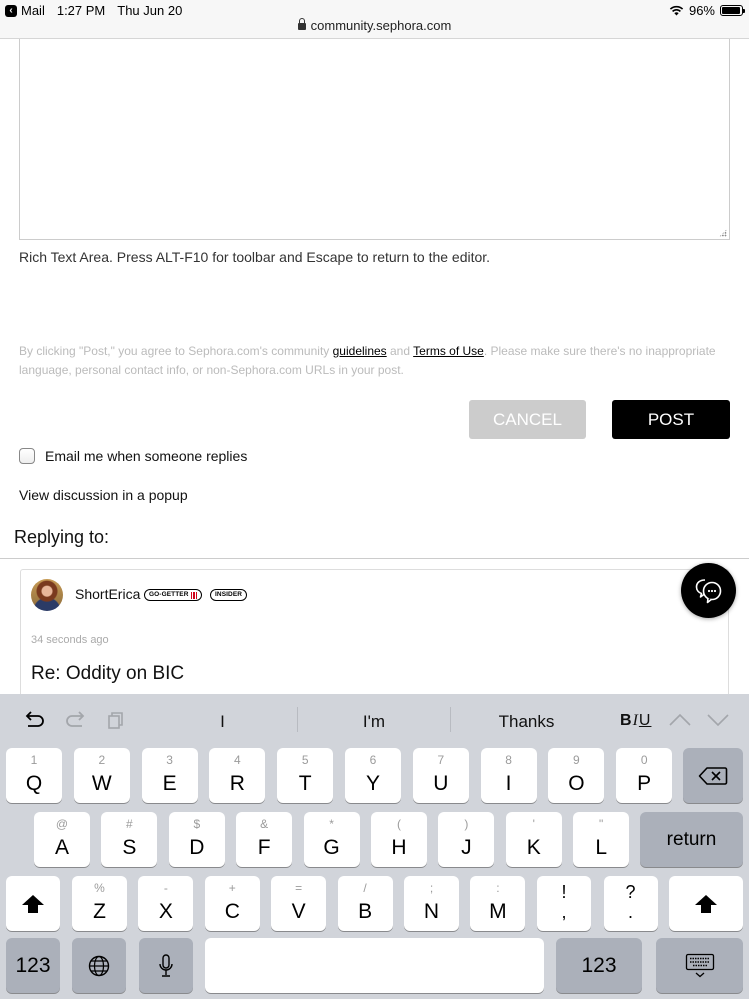 Image resolution: width=749 pixels, height=999 pixels. I want to click on key-label: T, so click(305, 783).